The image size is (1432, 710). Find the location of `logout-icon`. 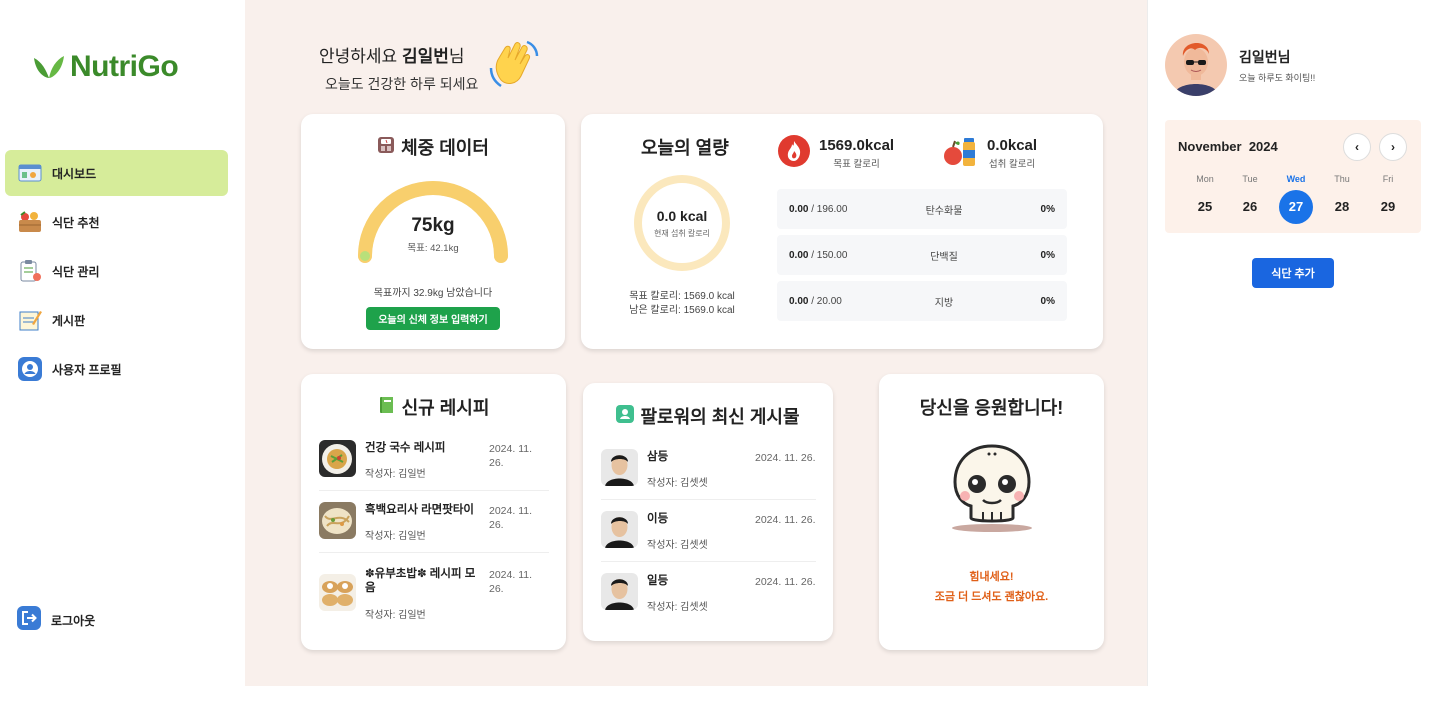

logout-icon is located at coordinates (29, 620).